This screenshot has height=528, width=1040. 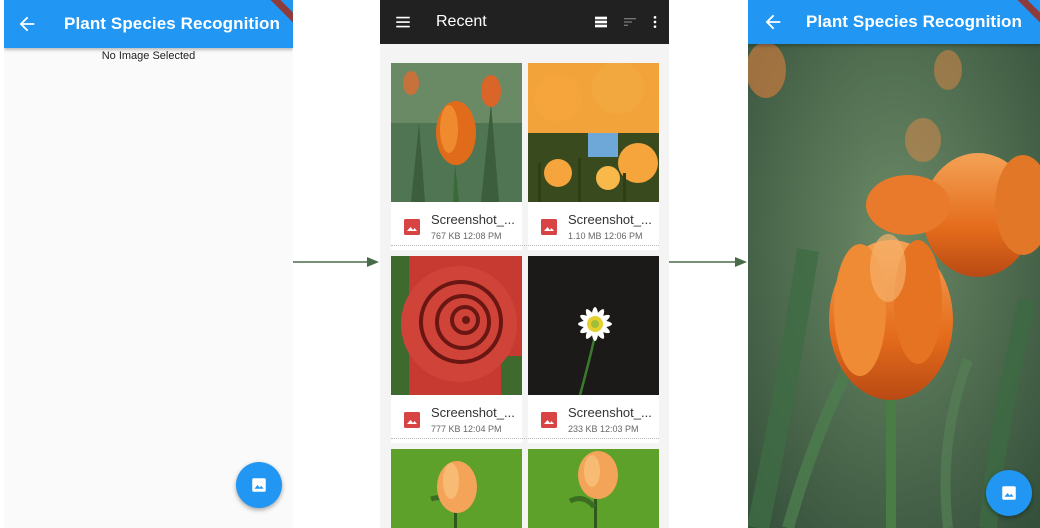 What do you see at coordinates (466, 236) in the screenshot?
I see `file-info: 767 KB 12:08 PM` at bounding box center [466, 236].